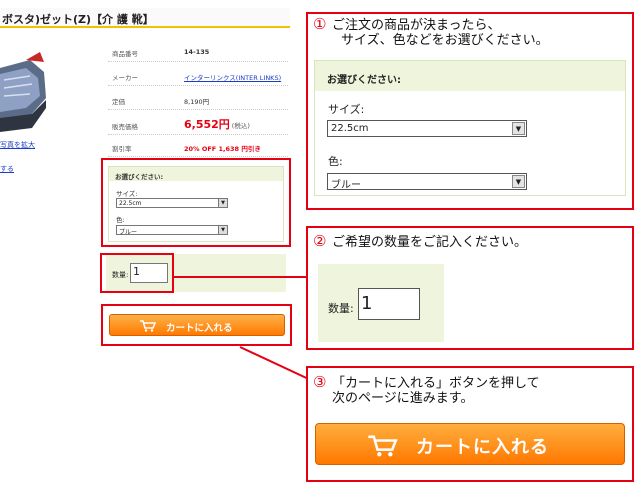 Image resolution: width=640 pixels, height=500 pixels. I want to click on options-panel-large: お選びください: サイズ: 22.5cm ▼ 色: ブルー ▼, so click(470, 128).